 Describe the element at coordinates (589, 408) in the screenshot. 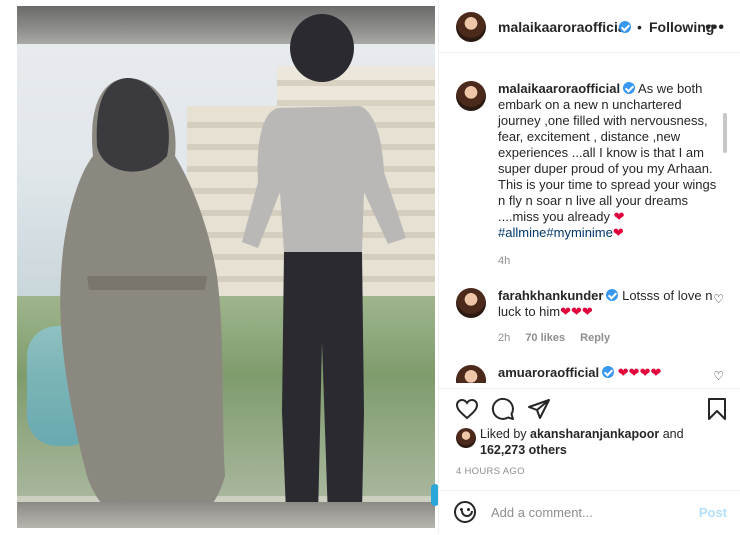

I see `post-actions` at that location.